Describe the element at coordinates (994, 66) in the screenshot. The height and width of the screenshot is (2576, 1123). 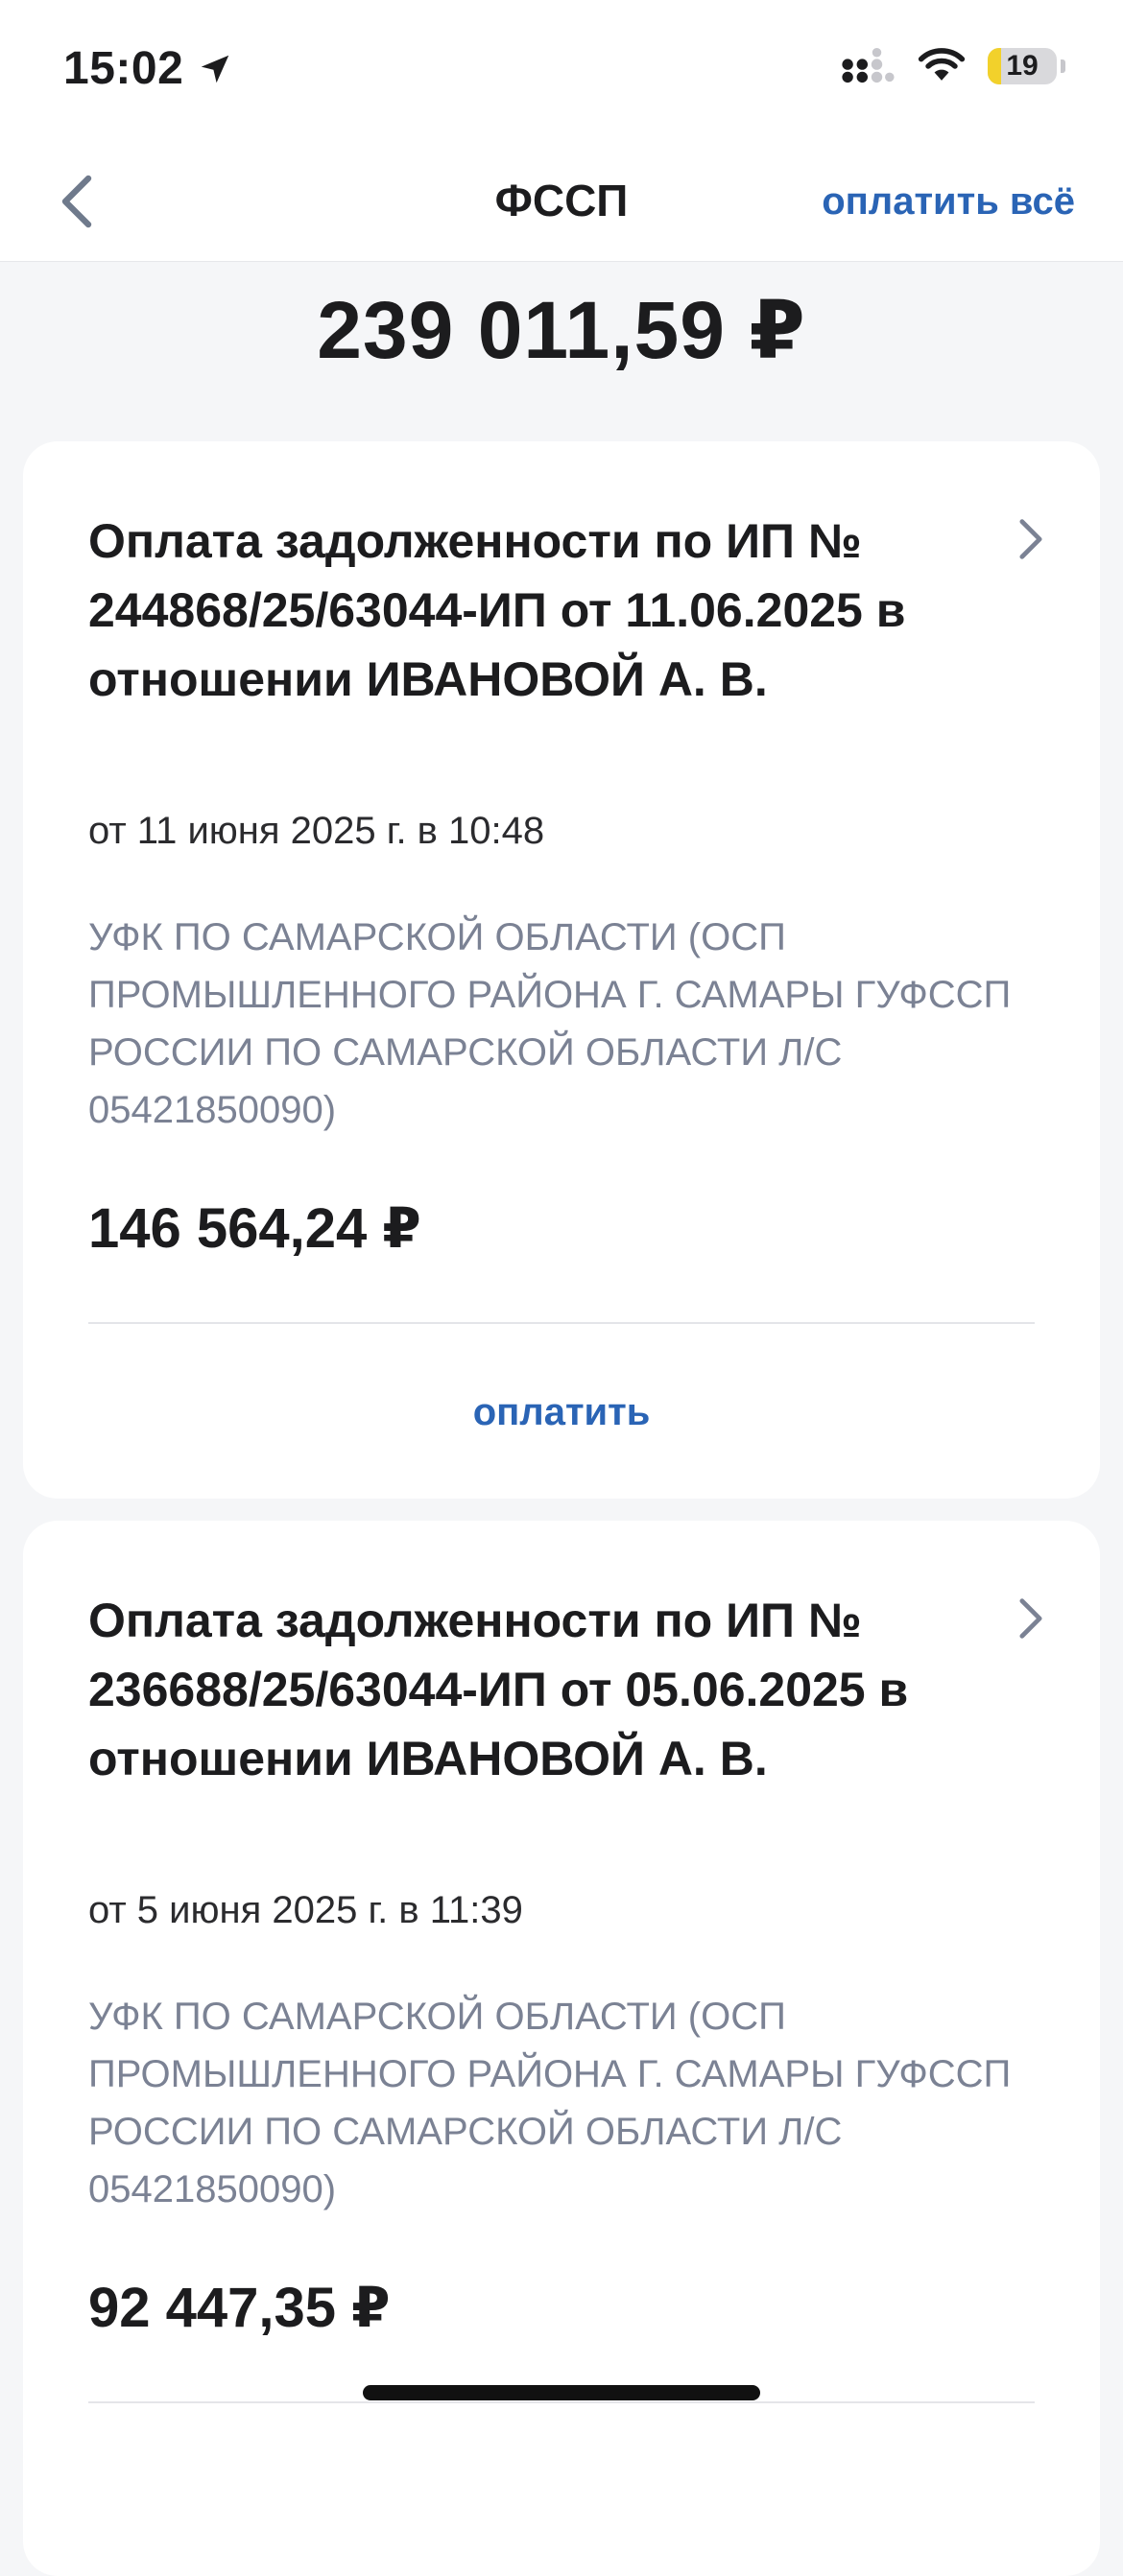
I see `battery-fill` at that location.